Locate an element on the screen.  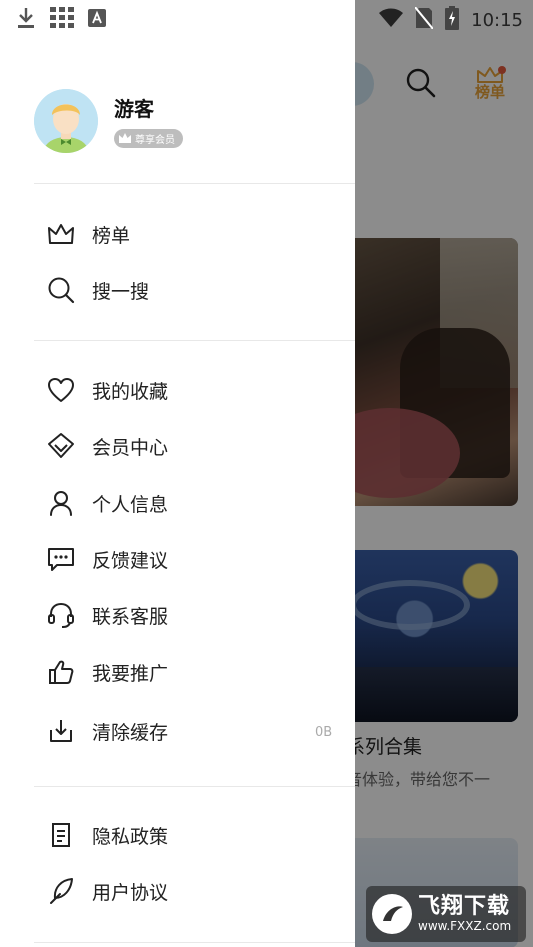
font-a-icon is located at coordinates (97, 20).